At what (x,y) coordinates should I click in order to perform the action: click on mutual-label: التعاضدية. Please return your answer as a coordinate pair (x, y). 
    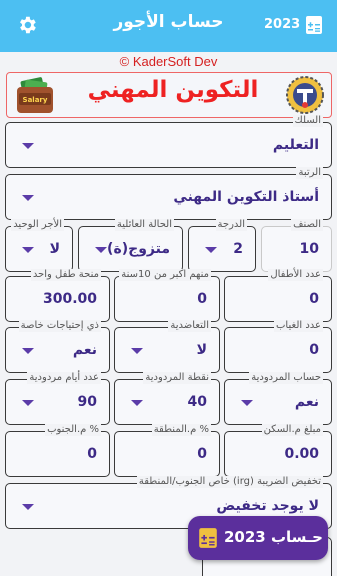
    Looking at the image, I should click on (189, 326).